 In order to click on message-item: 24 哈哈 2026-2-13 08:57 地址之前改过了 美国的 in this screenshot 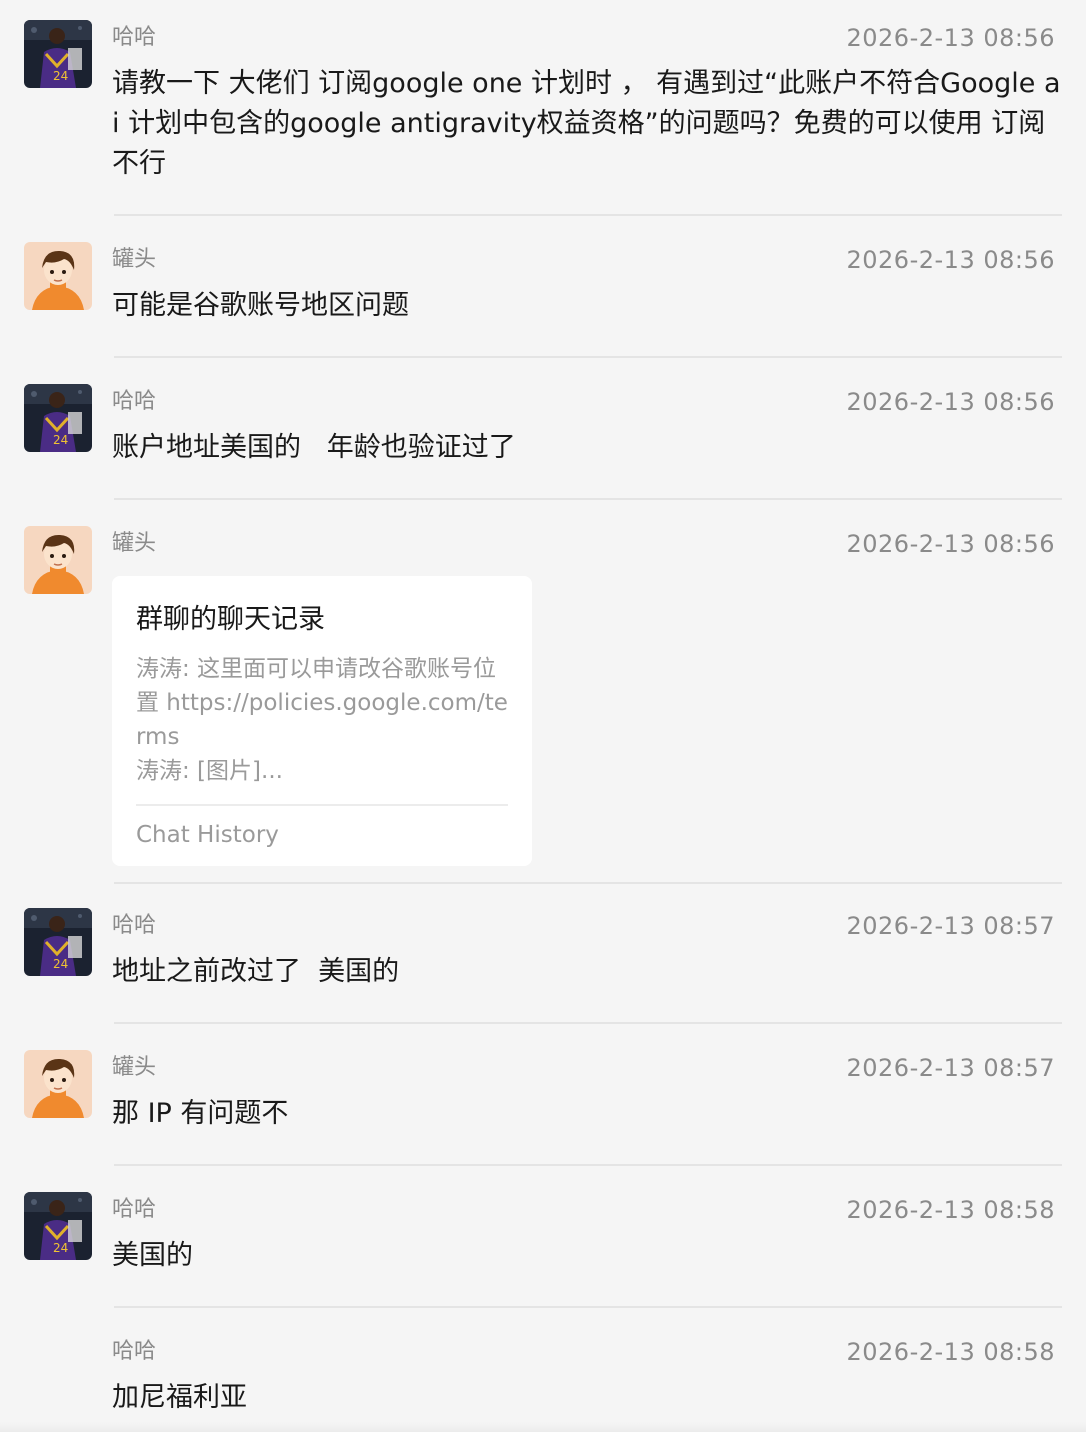, I will do `click(543, 956)`.